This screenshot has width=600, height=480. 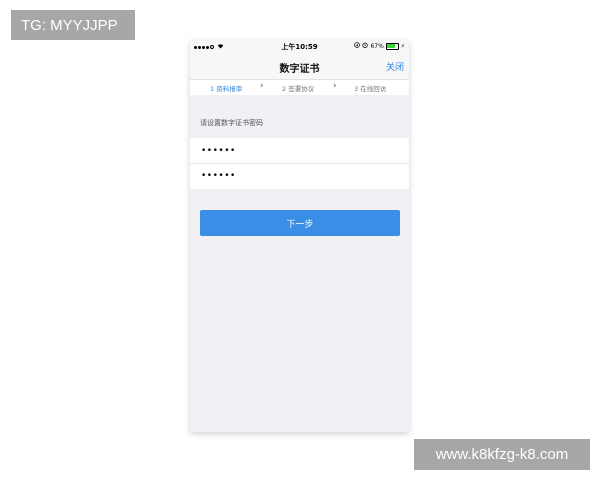 What do you see at coordinates (299, 69) in the screenshot?
I see `page-title: 数字证书` at bounding box center [299, 69].